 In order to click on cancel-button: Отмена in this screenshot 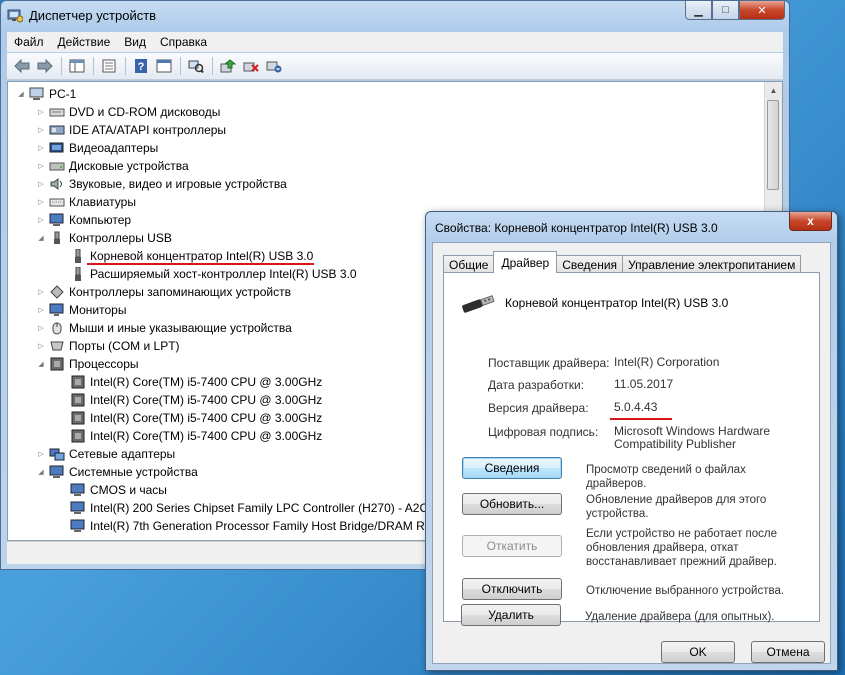, I will do `click(788, 652)`.